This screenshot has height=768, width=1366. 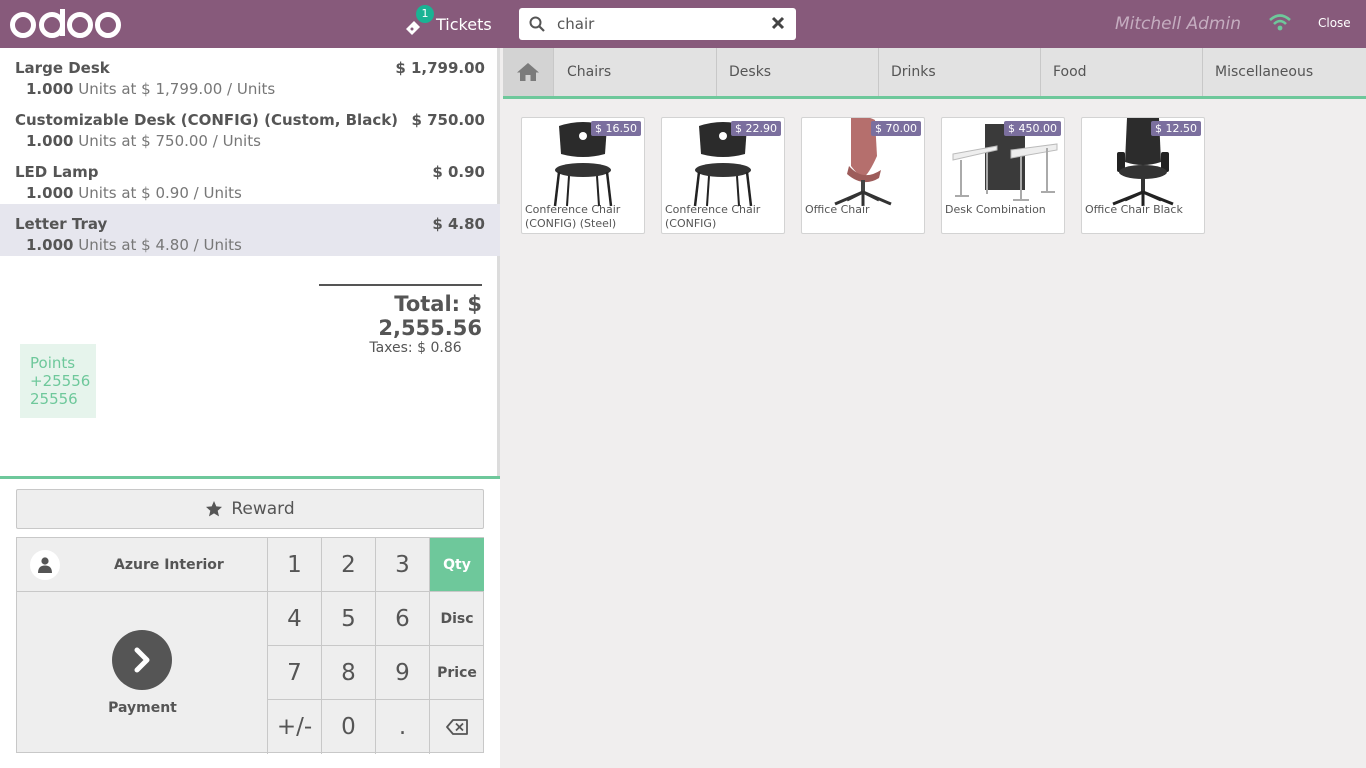 I want to click on points-label: Points, so click(x=53, y=363).